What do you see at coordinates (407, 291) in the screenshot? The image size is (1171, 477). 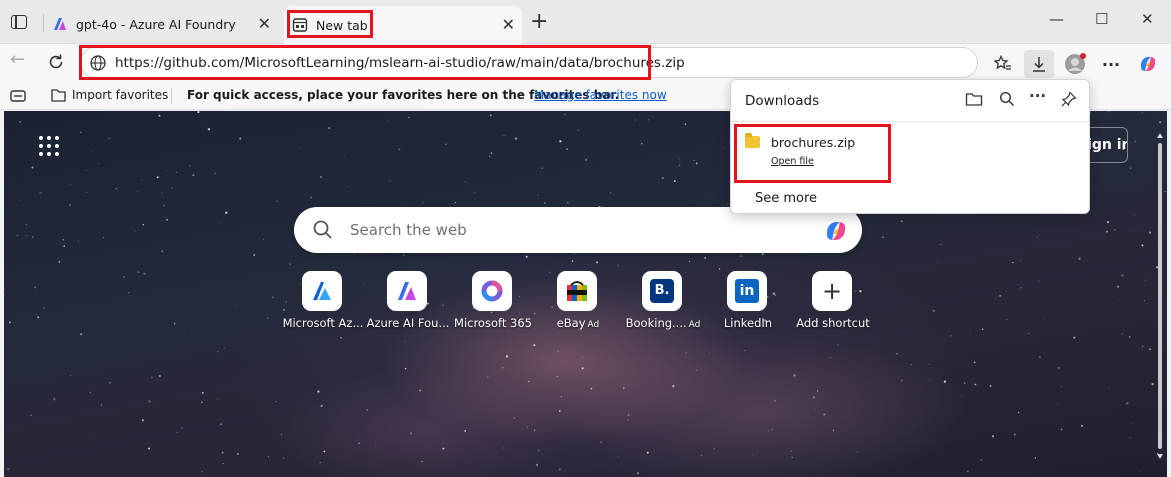 I see `azure-ai-foundry-icon` at bounding box center [407, 291].